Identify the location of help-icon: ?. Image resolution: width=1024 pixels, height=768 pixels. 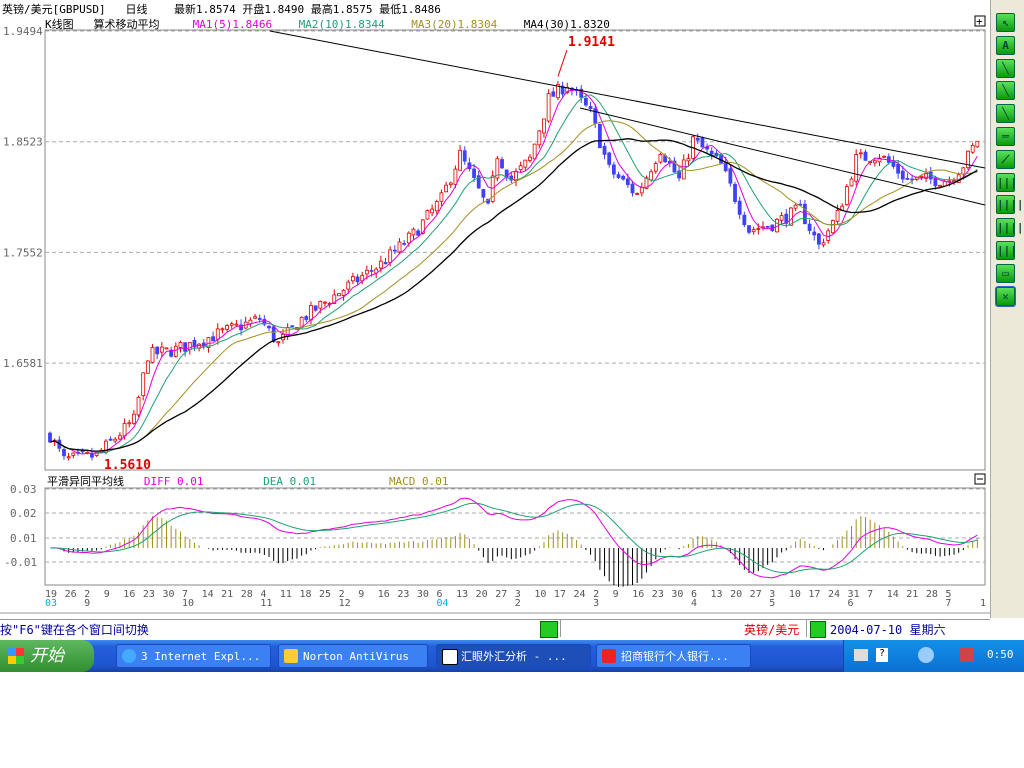
(882, 655).